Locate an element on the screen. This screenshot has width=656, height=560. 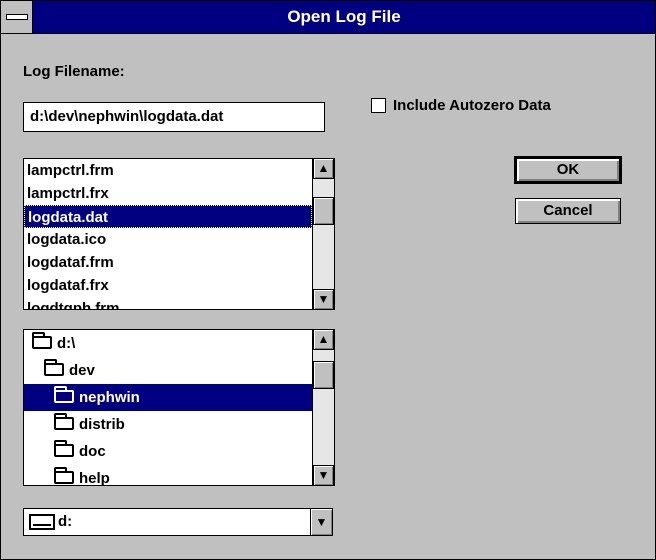
directory-item: doc is located at coordinates (168, 451).